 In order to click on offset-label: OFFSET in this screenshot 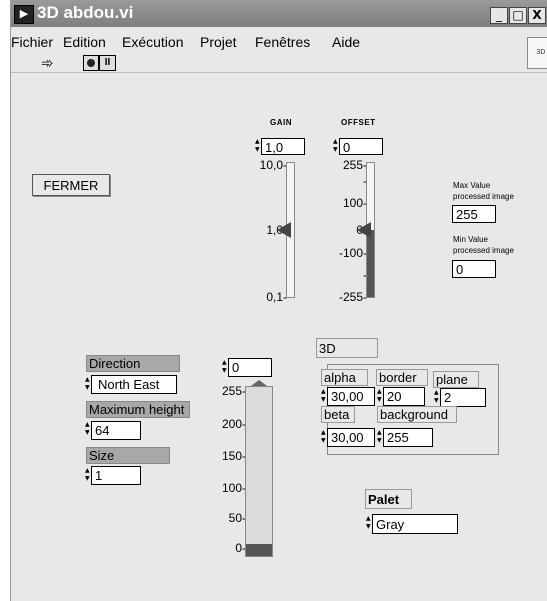, I will do `click(358, 122)`.